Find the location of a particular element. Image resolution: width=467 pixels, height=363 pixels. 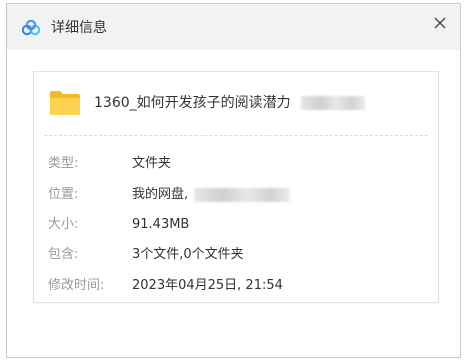

type-value: 文件夹 is located at coordinates (152, 163).